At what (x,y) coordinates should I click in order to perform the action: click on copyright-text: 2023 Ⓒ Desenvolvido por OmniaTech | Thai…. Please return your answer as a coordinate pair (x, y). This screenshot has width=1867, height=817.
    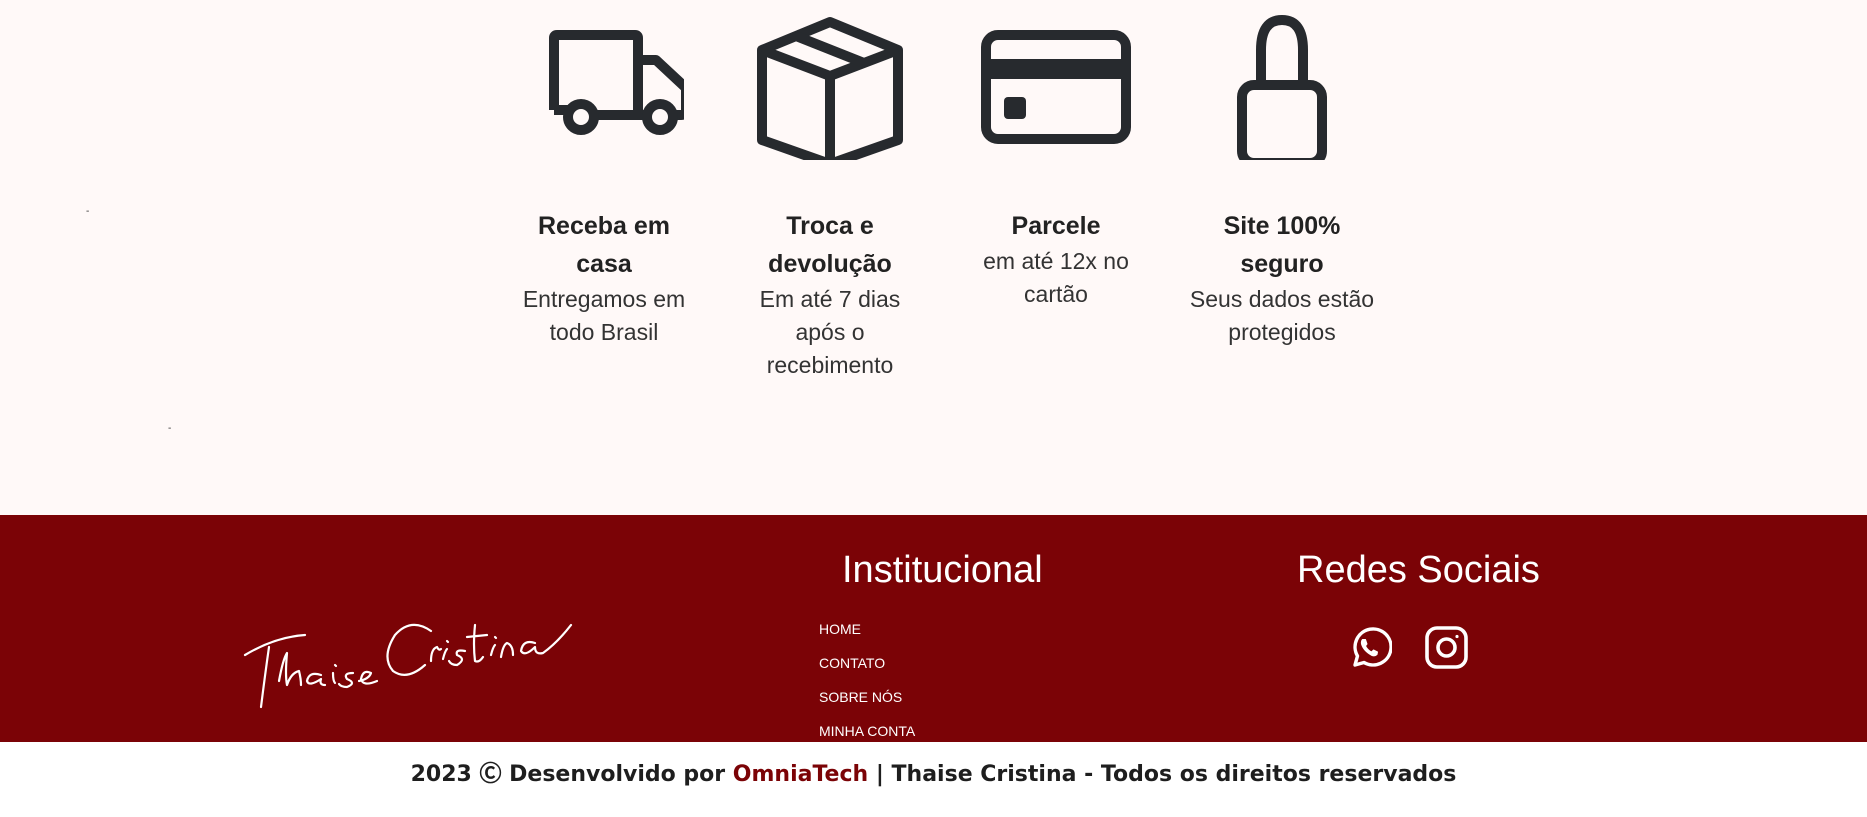
    Looking at the image, I should click on (933, 774).